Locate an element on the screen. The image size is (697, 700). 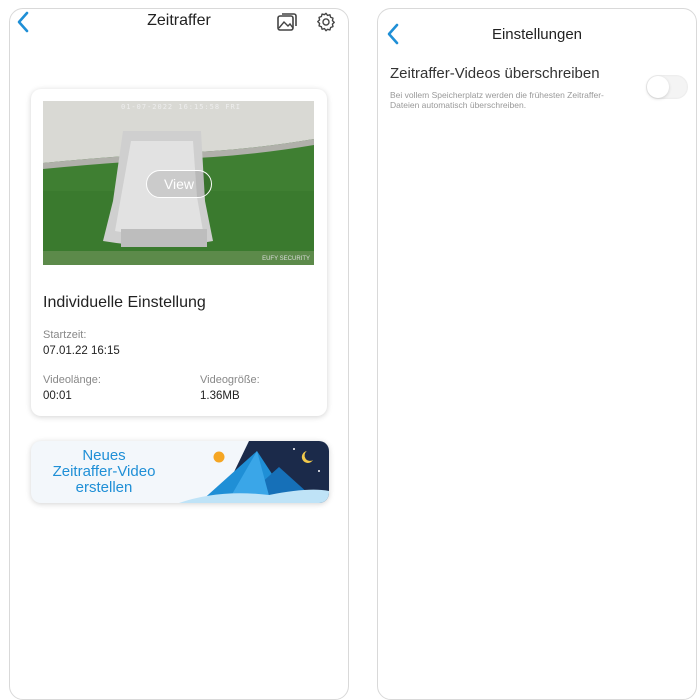
thumbnail-timestamp: 01-07-2022 16:15:58 FRI is located at coordinates (181, 107).